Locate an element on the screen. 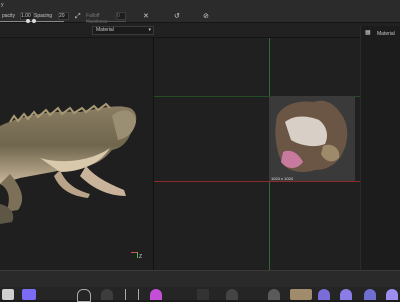 The image size is (400, 302). texture-tile is located at coordinates (312, 138).